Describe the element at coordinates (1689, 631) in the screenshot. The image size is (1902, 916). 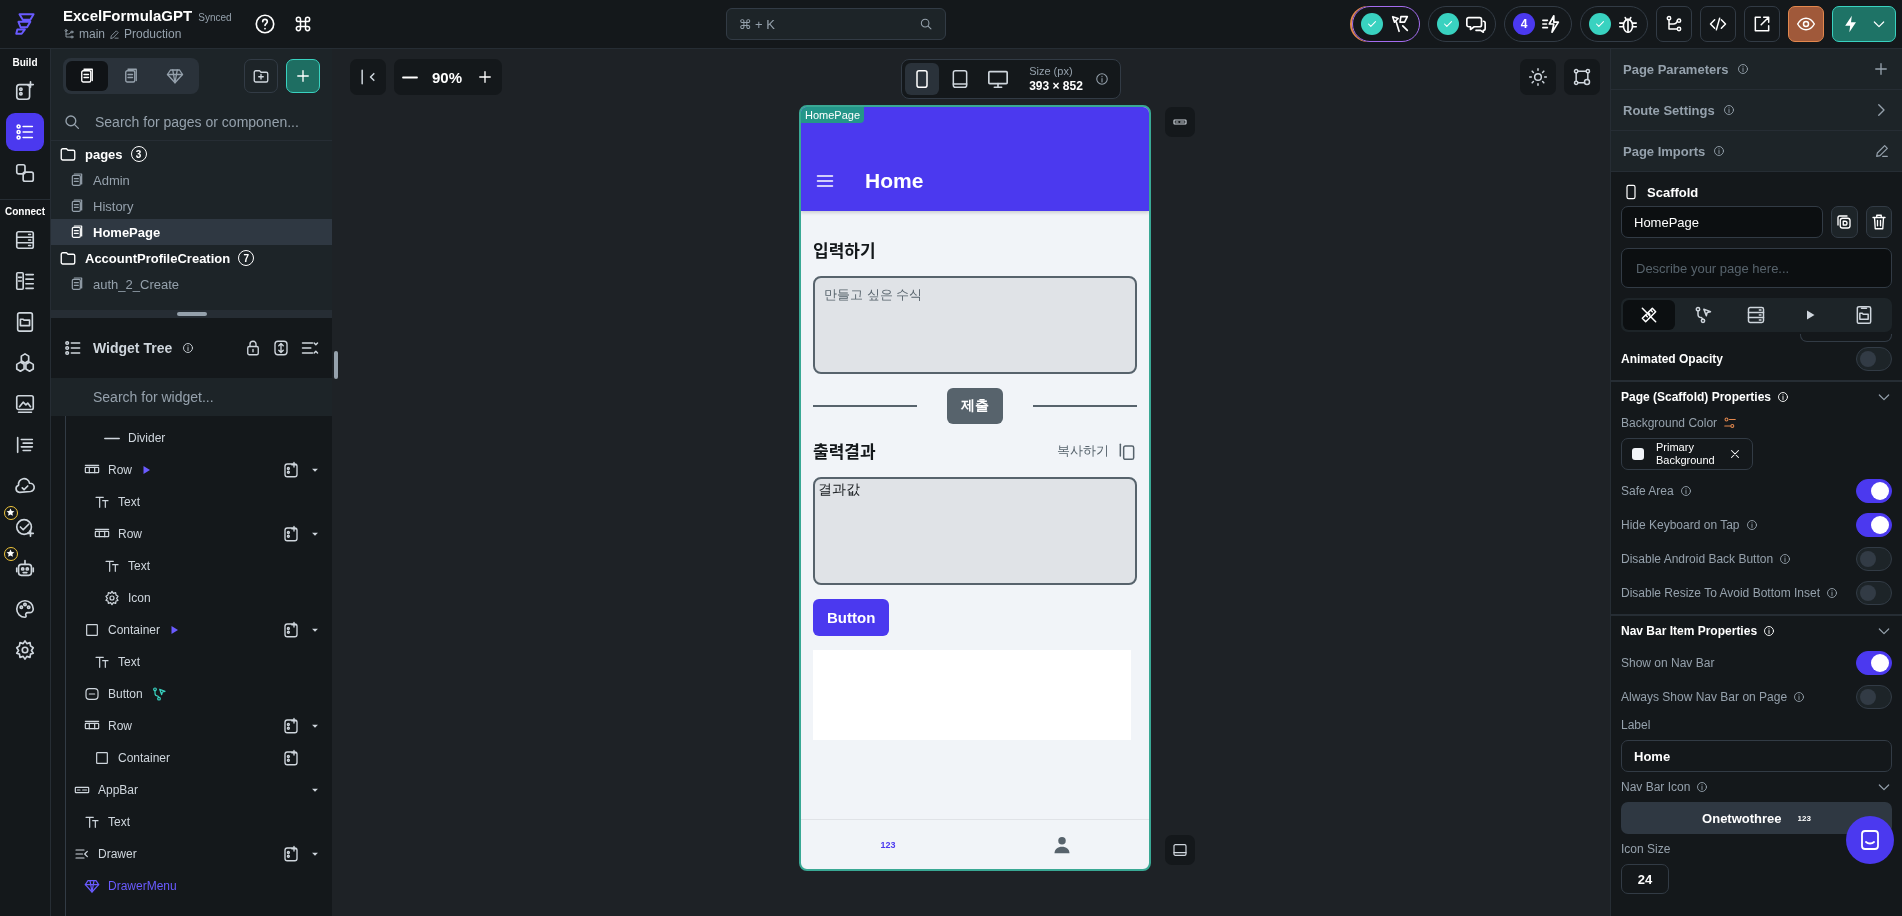
I see `section-title: Nav Bar Item Properties` at that location.